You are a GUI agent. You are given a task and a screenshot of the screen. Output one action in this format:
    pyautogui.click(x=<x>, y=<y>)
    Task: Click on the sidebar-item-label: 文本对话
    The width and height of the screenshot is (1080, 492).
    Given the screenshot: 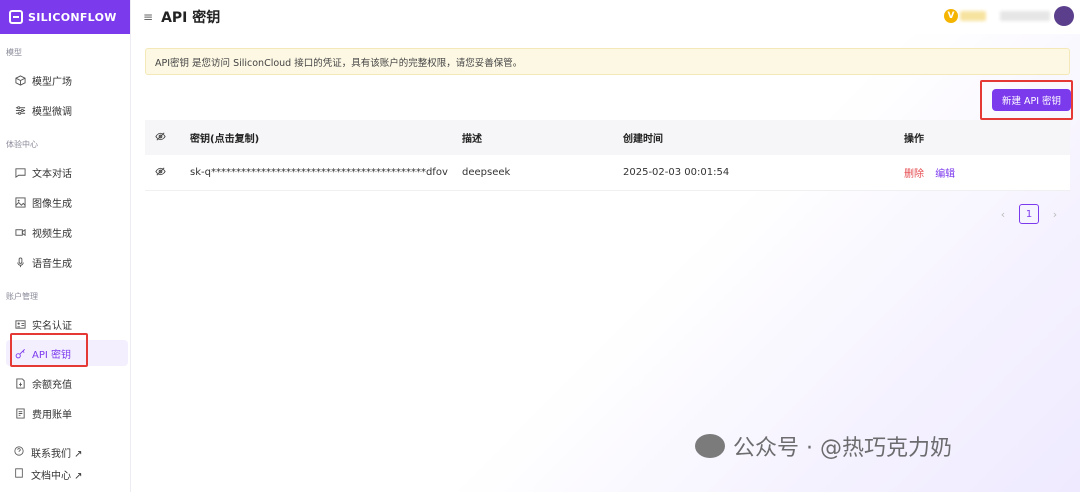 What is the action you would take?
    pyautogui.click(x=52, y=174)
    